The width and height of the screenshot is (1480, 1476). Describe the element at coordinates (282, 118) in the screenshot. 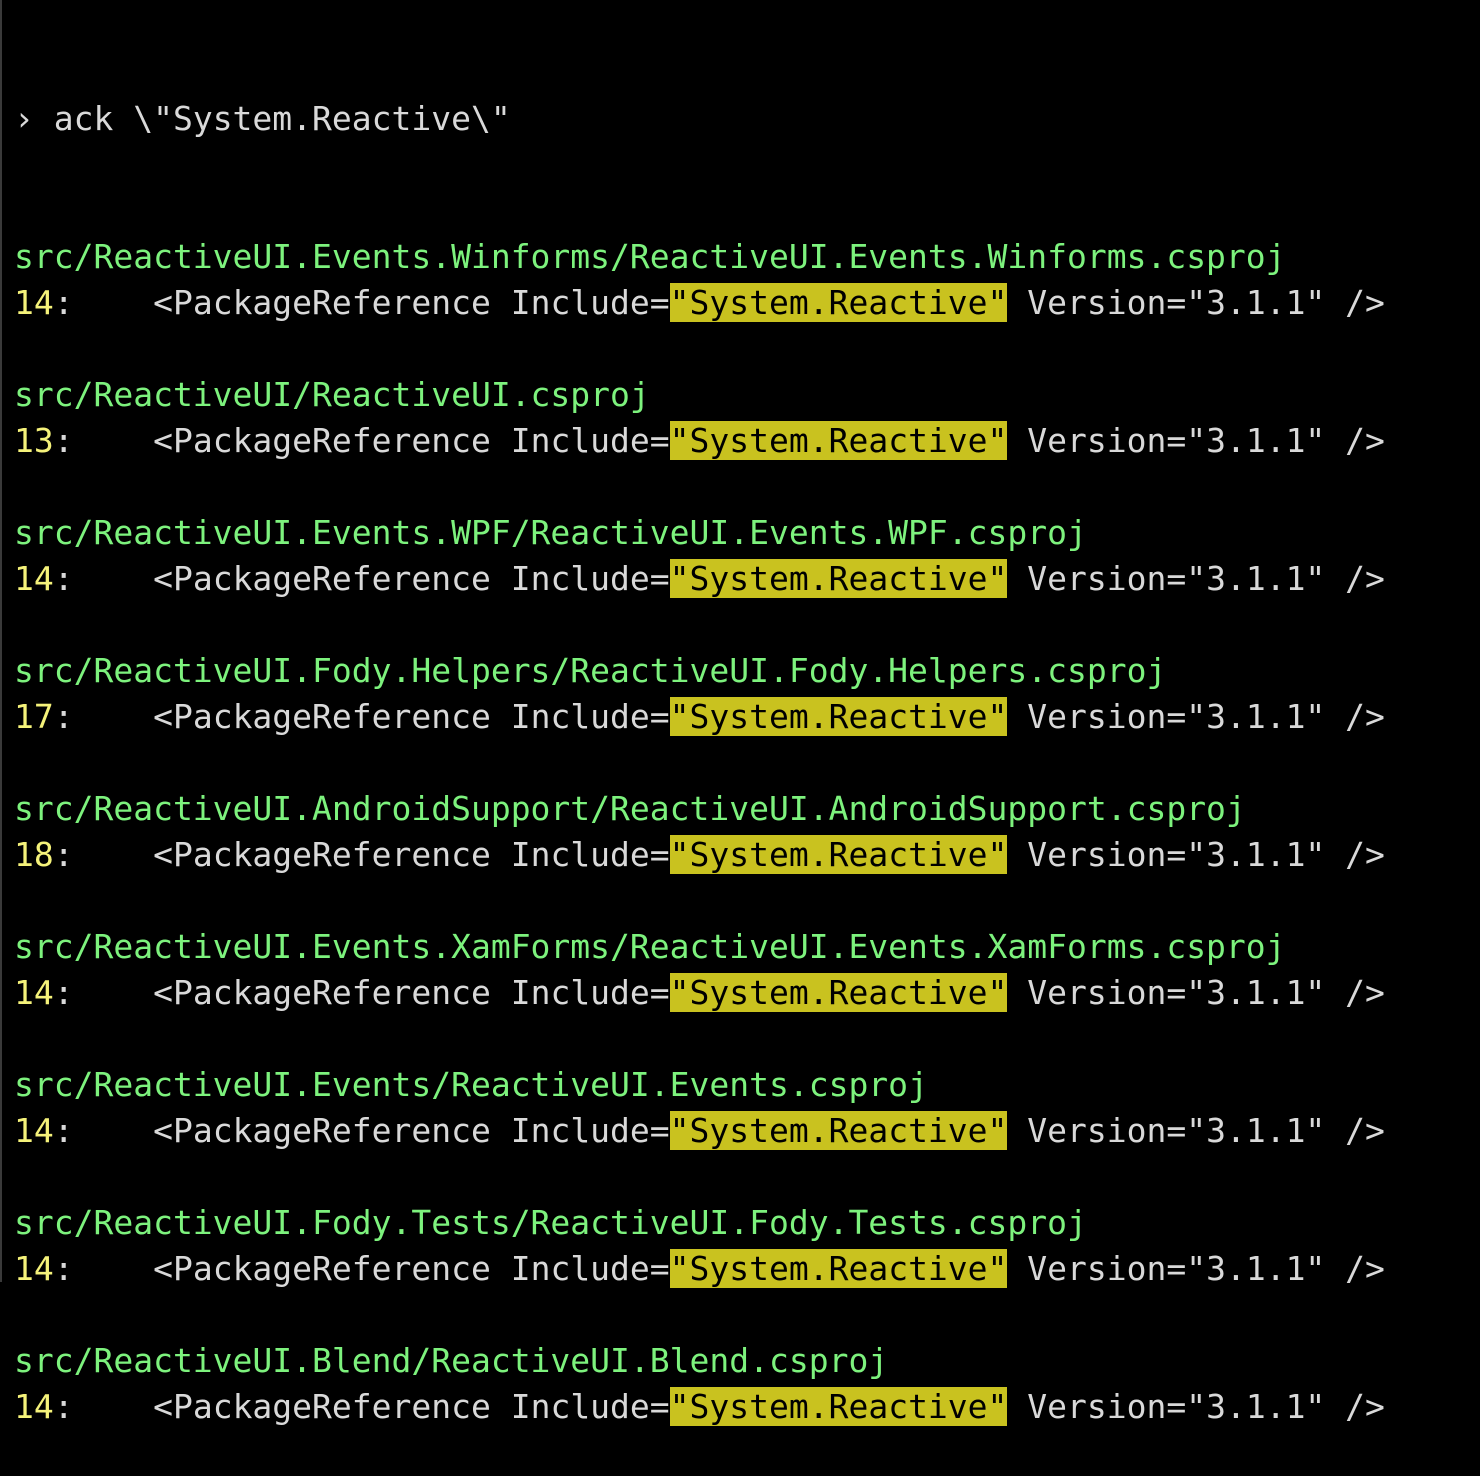

I see `command-text: ack \"System.Reactive\"` at that location.